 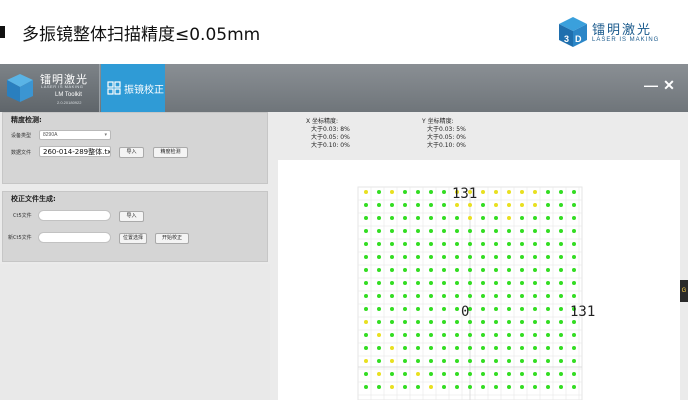 What do you see at coordinates (75, 135) in the screenshot?
I see `device-type-select: 8290A ▾` at bounding box center [75, 135].